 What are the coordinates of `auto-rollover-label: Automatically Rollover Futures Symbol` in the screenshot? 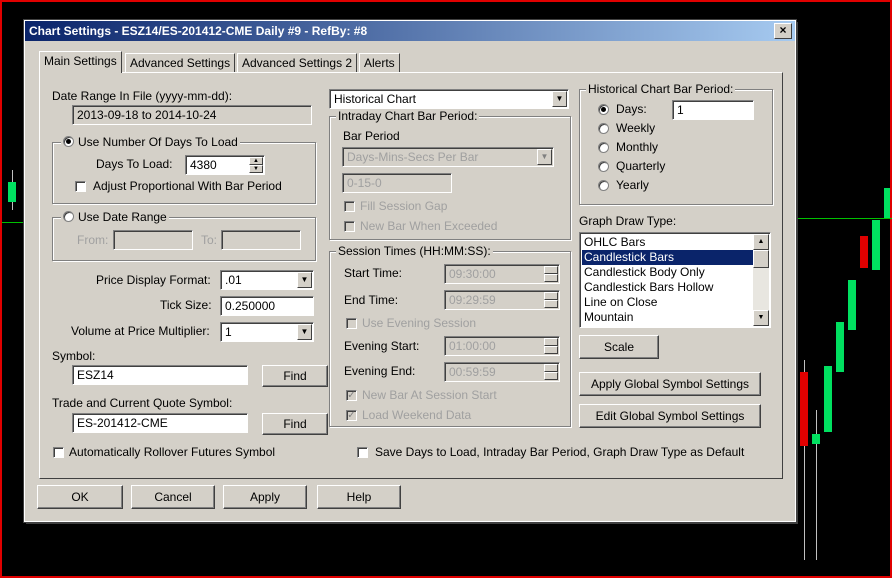 It's located at (172, 452).